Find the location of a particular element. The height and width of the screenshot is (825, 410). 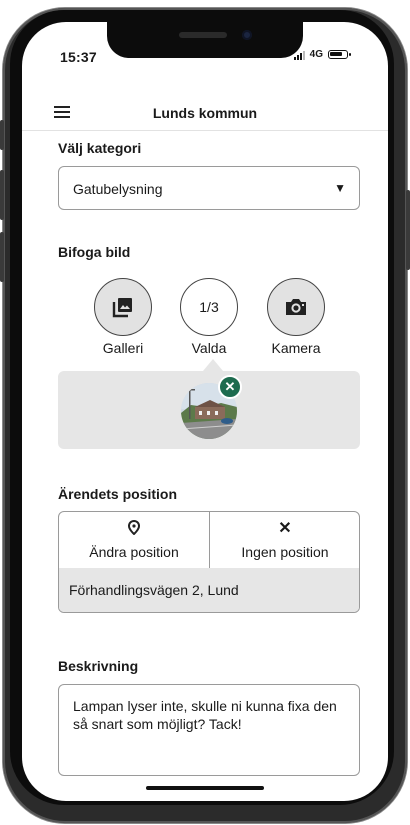

attach-heading: Bifoga bild is located at coordinates (94, 252).